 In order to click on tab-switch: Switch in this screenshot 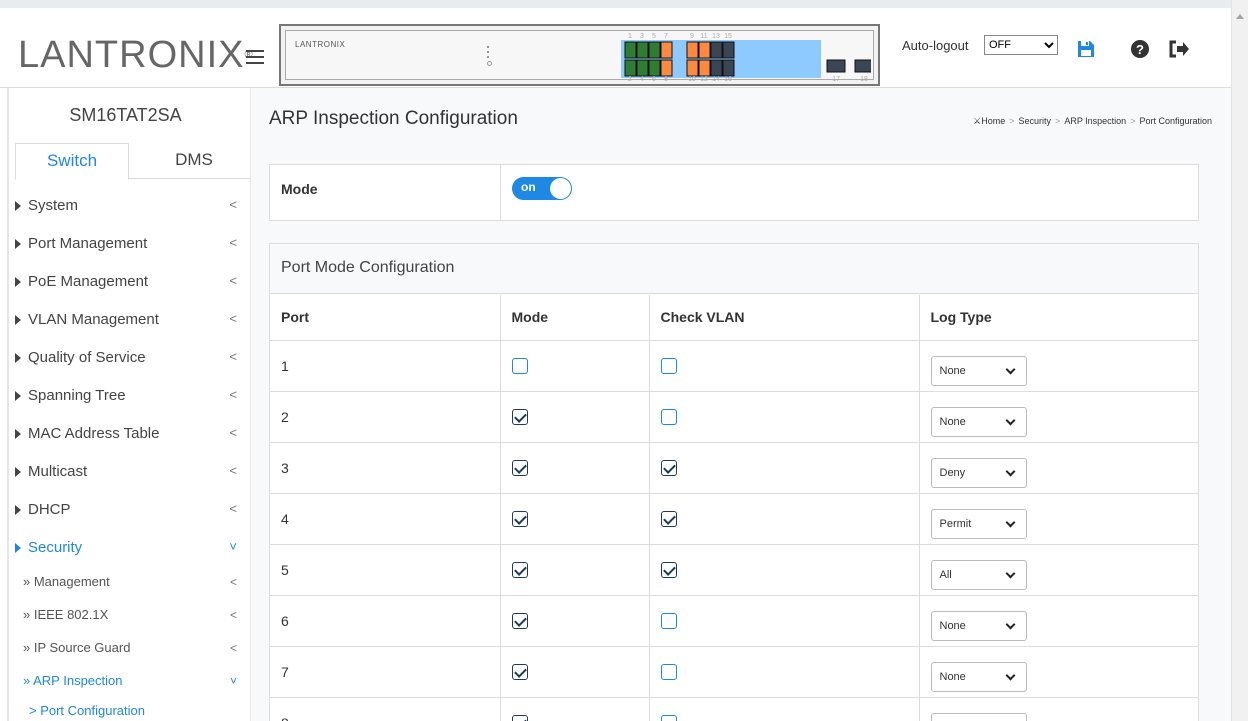, I will do `click(72, 161)`.